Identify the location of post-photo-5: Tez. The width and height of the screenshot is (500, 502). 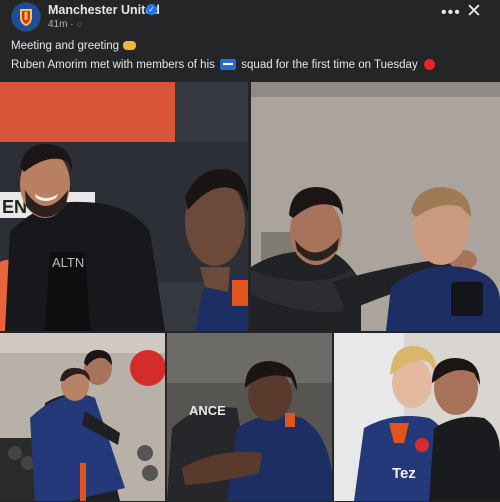
(417, 417).